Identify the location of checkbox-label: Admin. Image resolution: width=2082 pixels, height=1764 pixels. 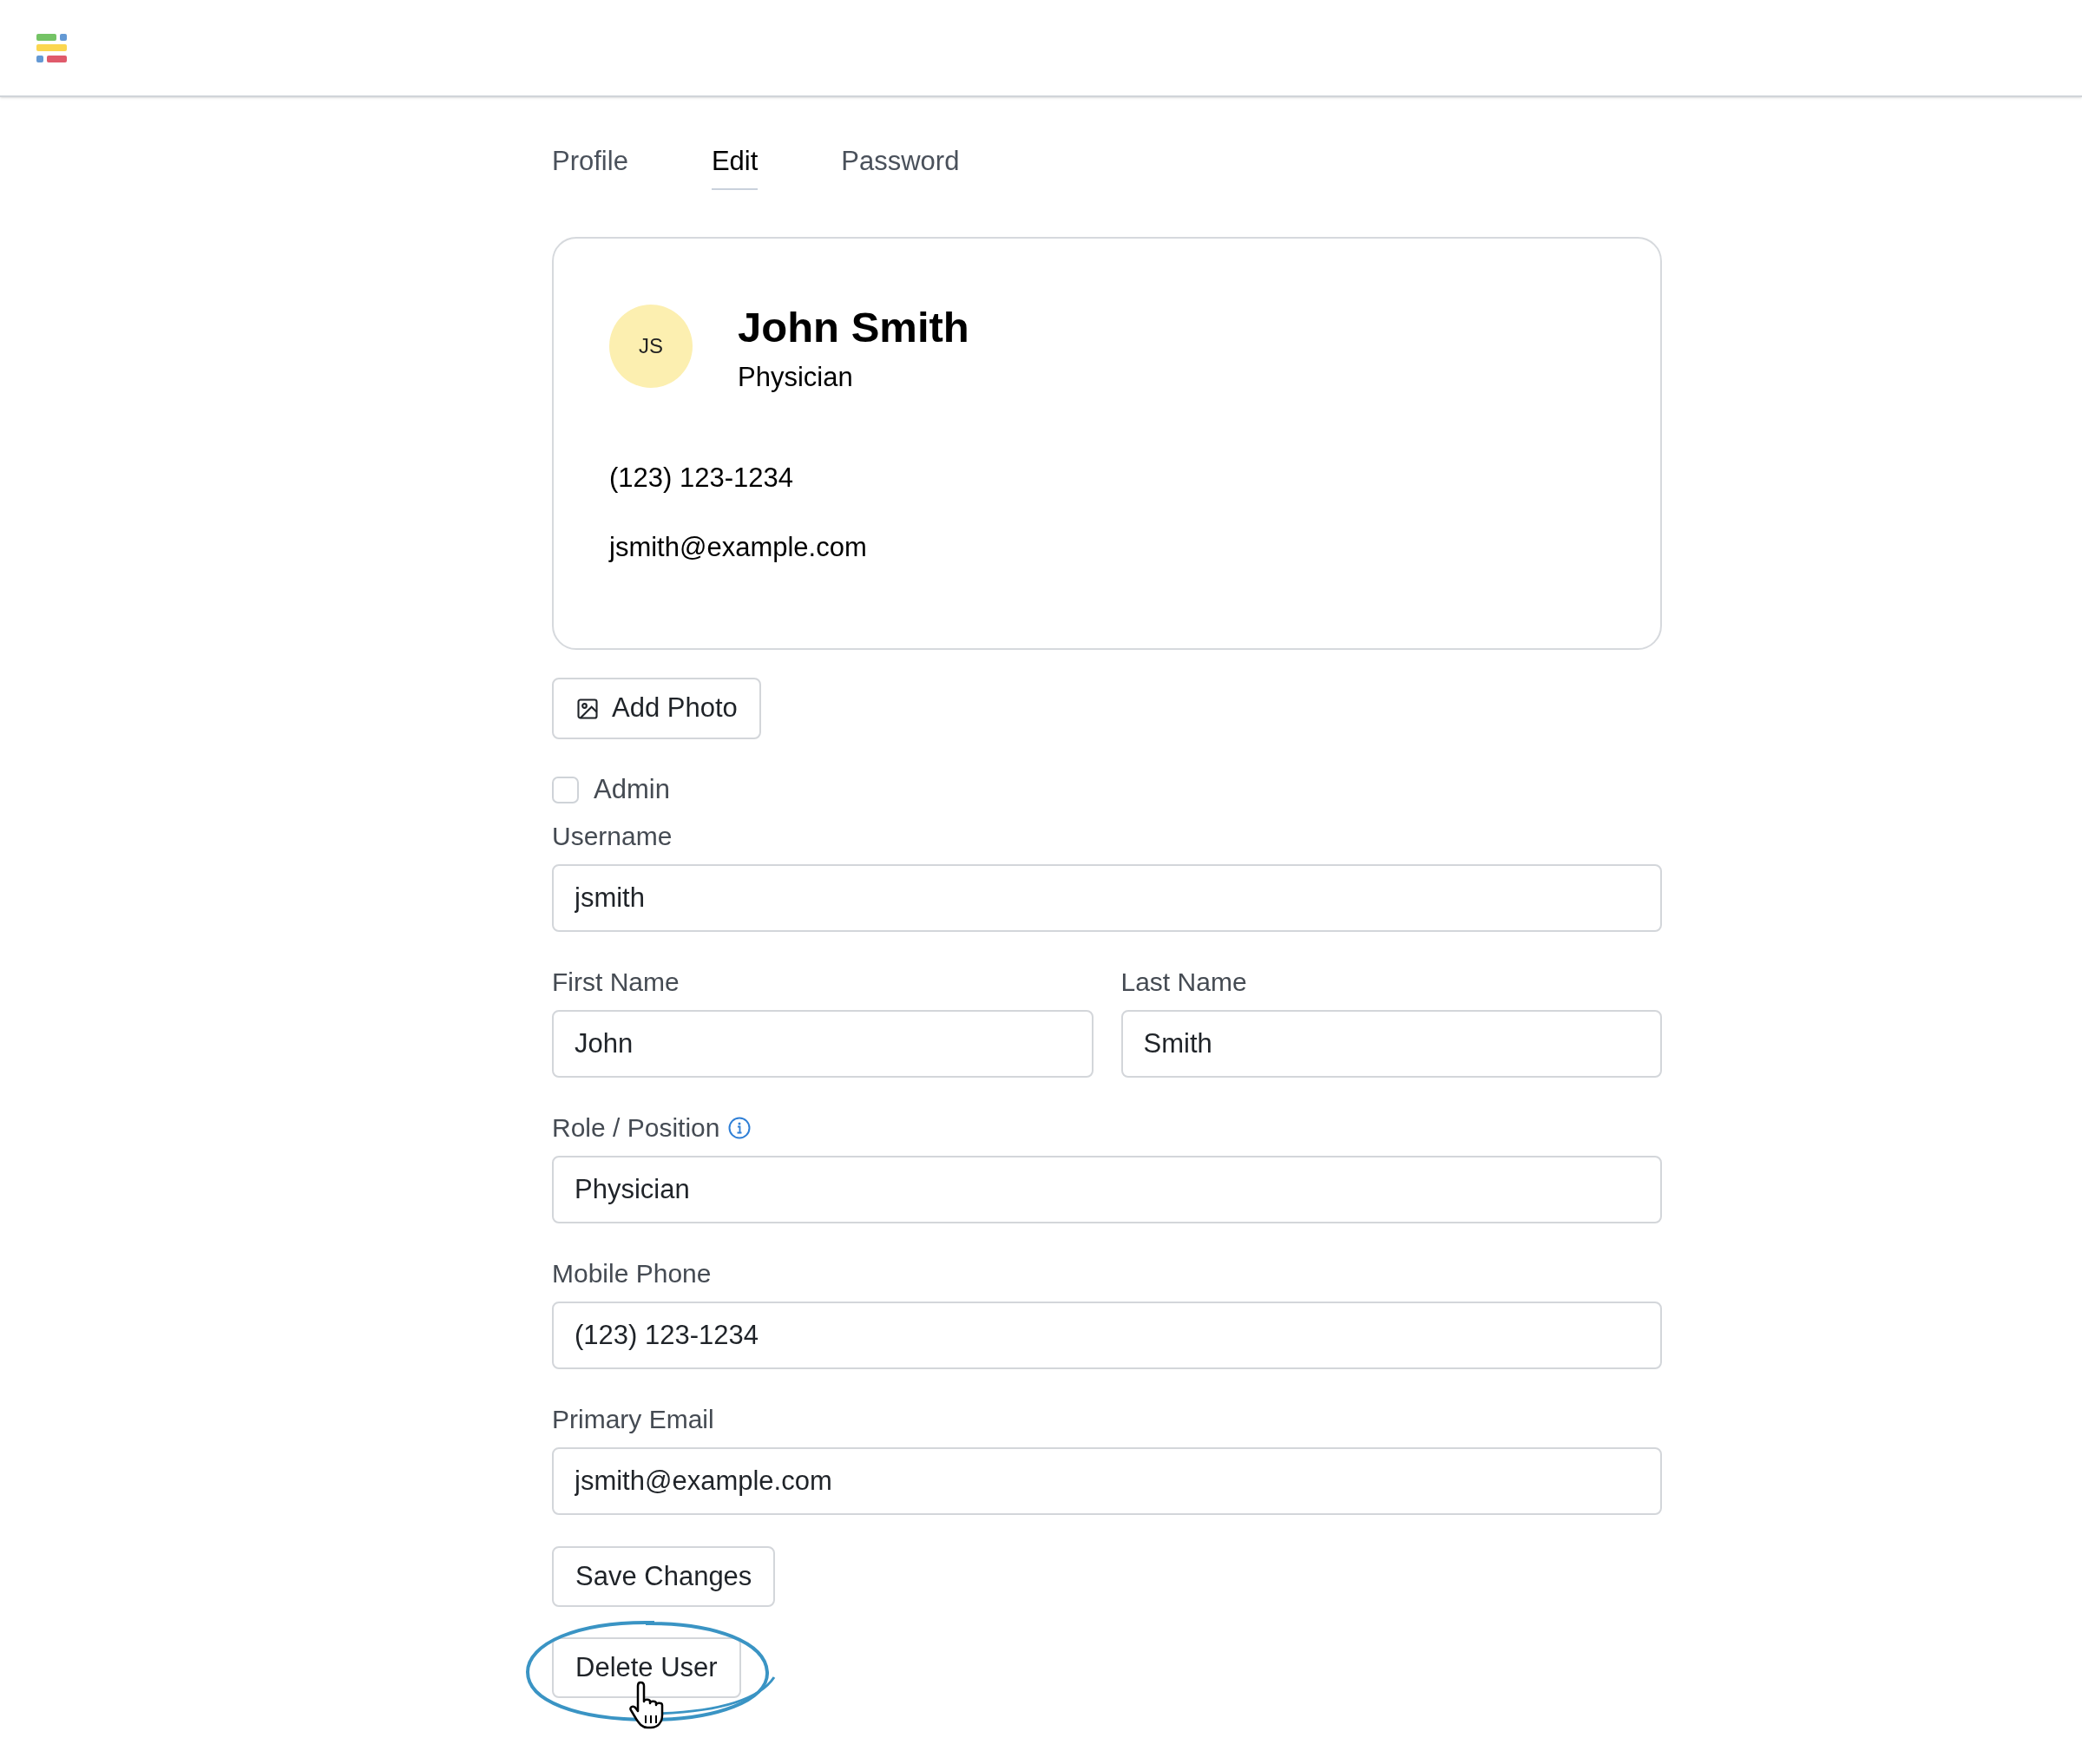
(632, 789).